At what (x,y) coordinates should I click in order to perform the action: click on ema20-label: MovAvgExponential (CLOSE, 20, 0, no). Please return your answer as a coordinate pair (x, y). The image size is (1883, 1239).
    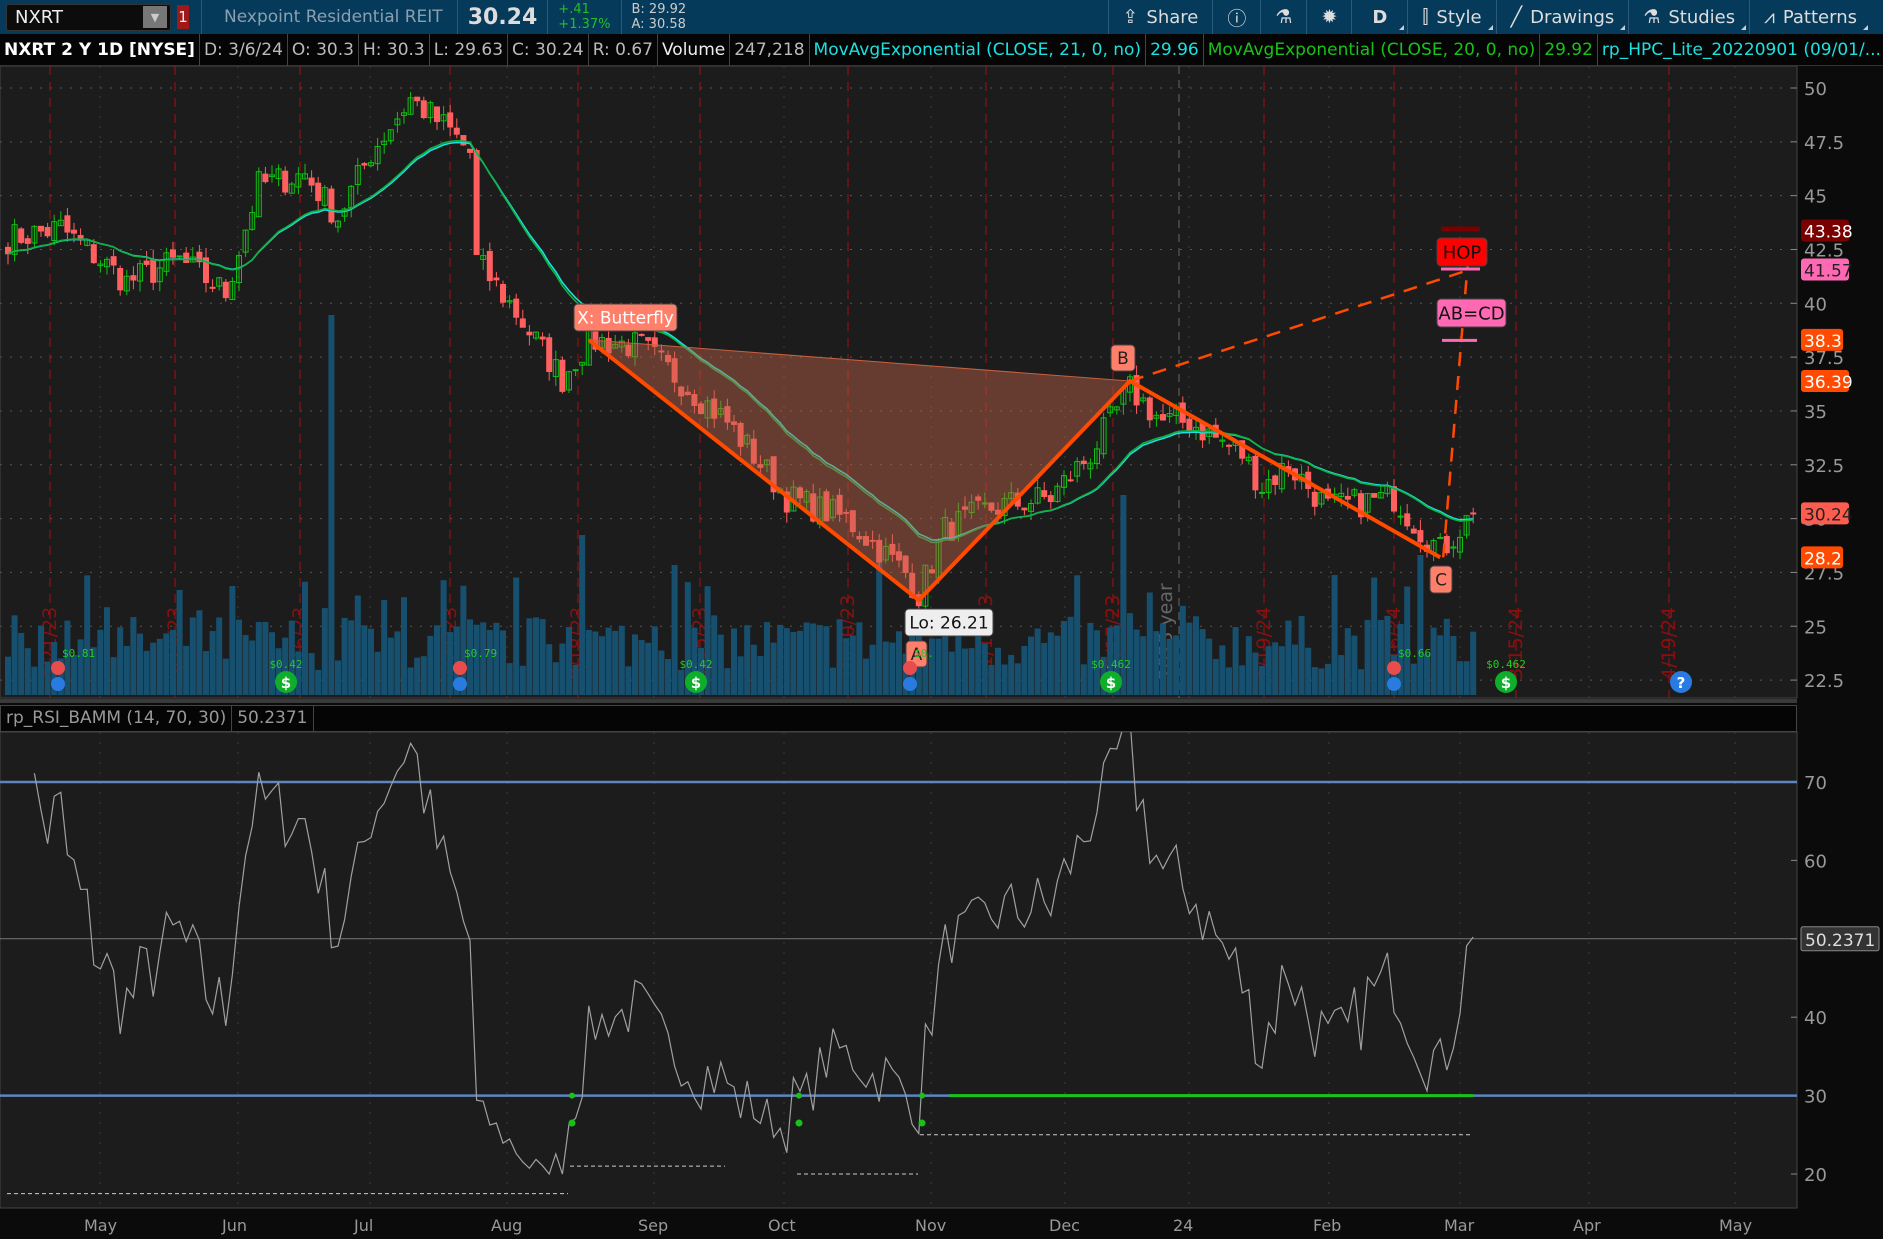
    Looking at the image, I should click on (1372, 49).